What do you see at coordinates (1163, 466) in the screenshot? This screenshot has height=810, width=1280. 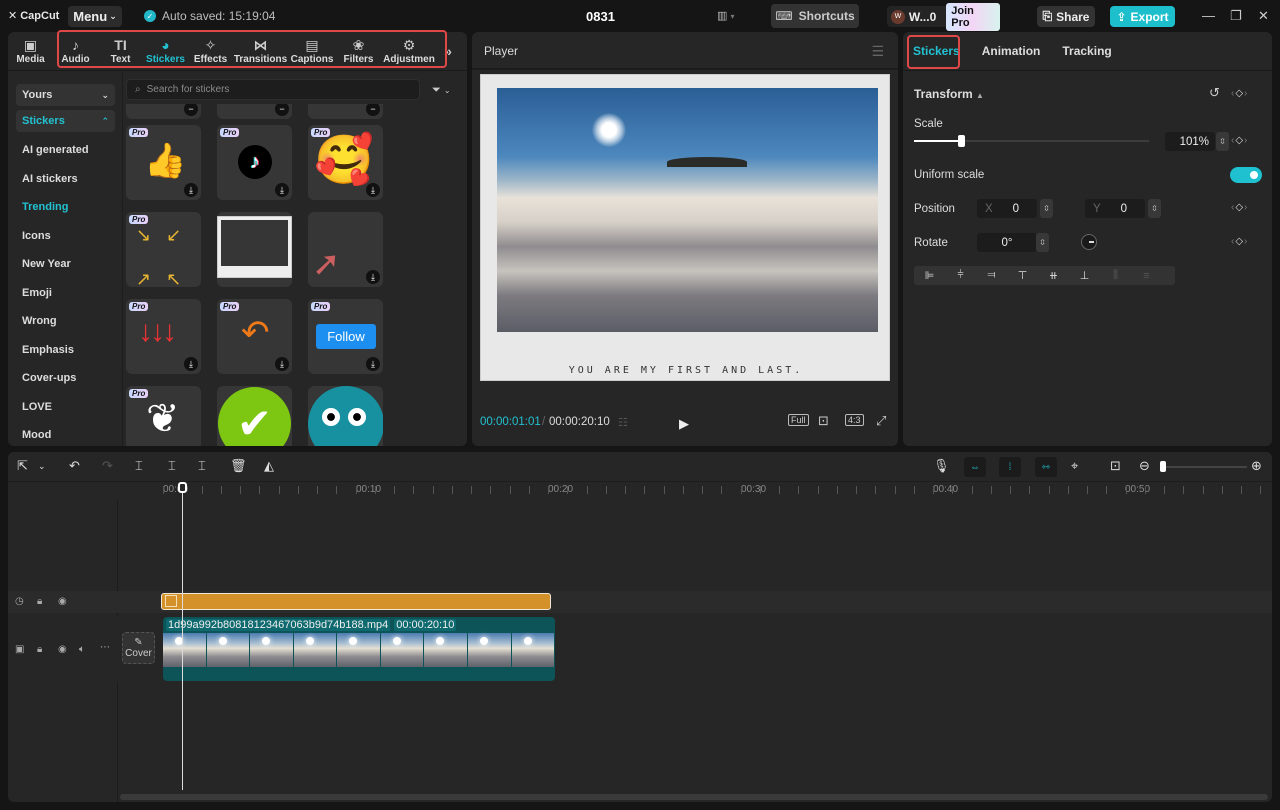 I see `timeline-zoom-thumb` at bounding box center [1163, 466].